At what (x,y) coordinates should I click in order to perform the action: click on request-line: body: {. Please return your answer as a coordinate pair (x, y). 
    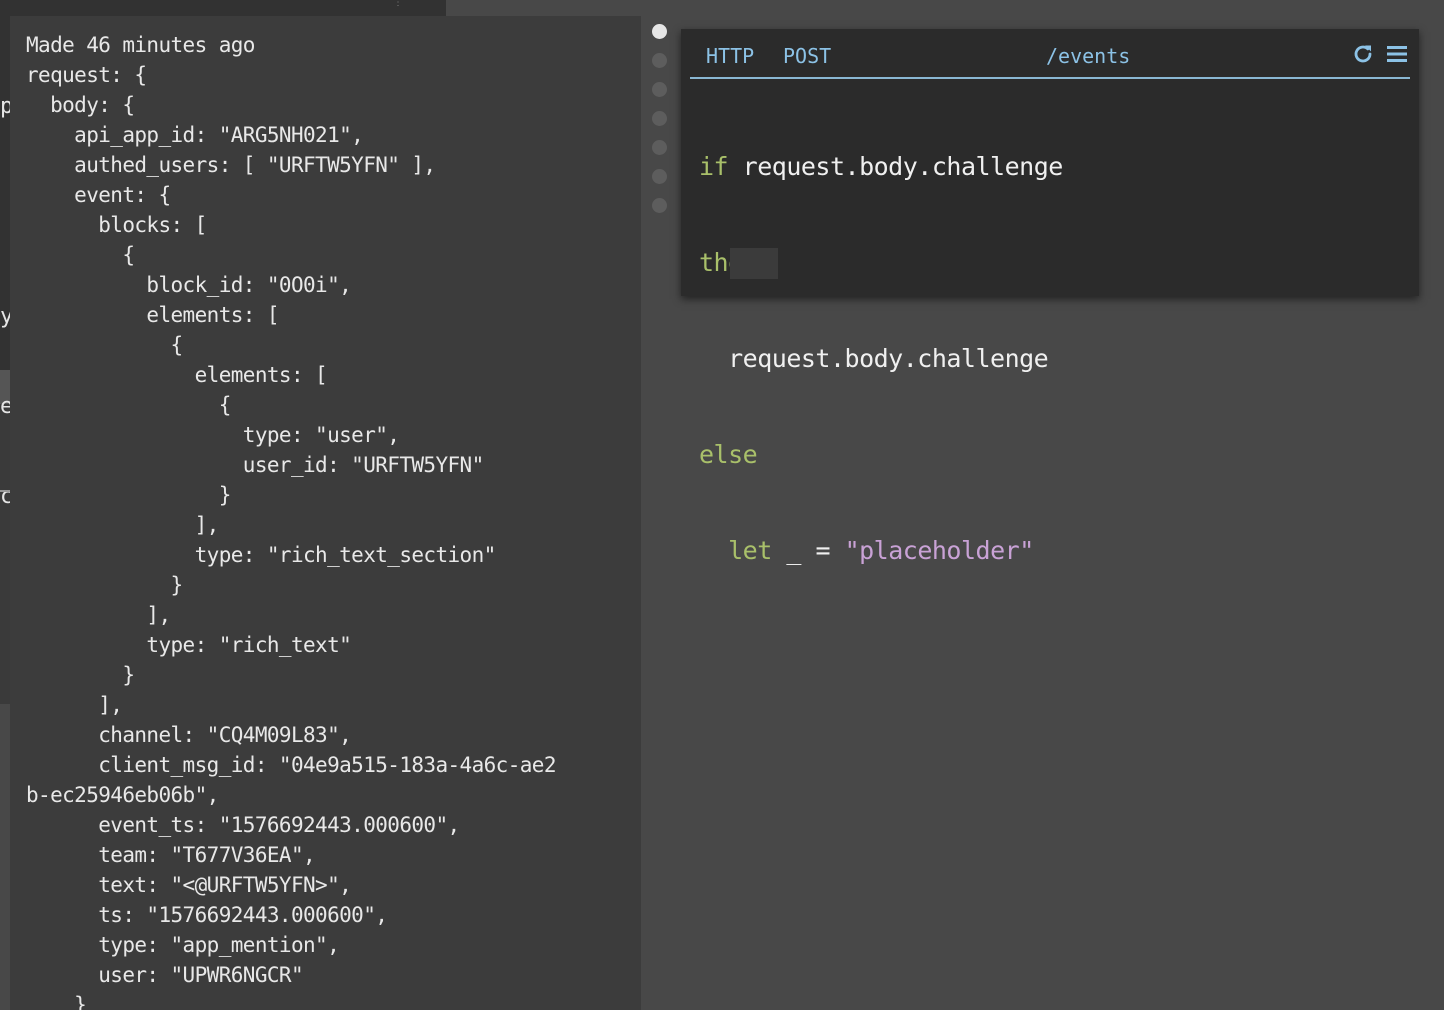
    Looking at the image, I should click on (80, 105).